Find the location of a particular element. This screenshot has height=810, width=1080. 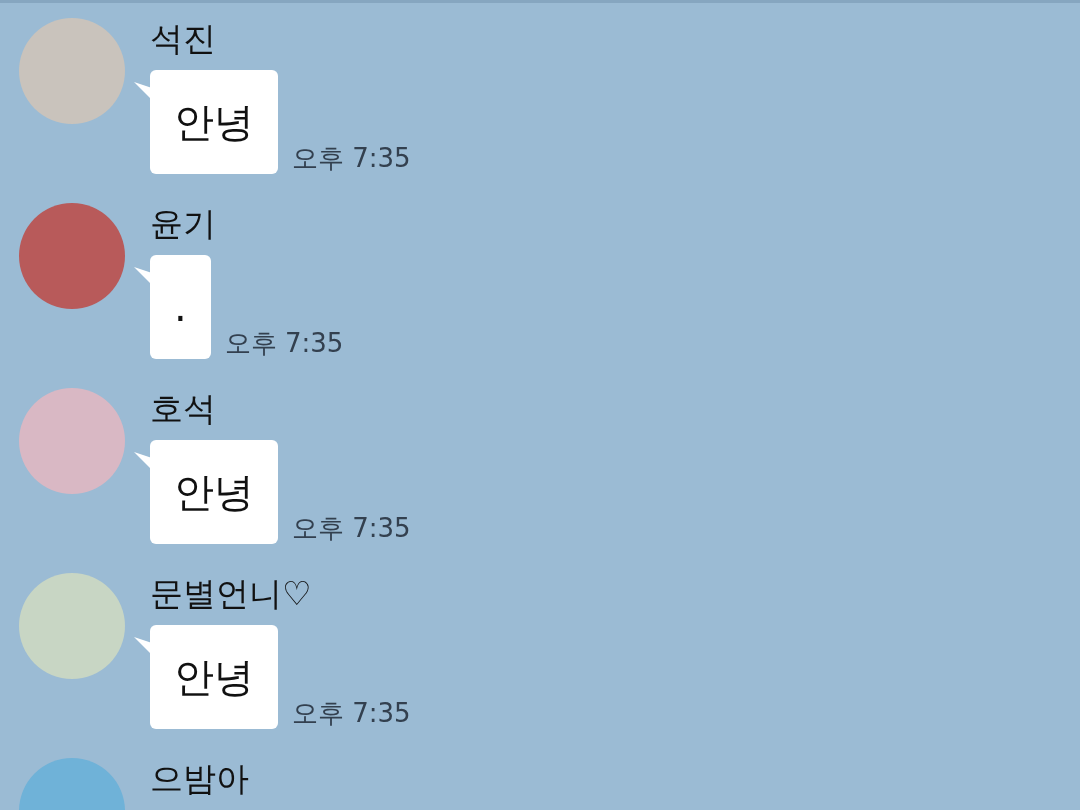

sender-name: 으밤아 is located at coordinates (199, 779).